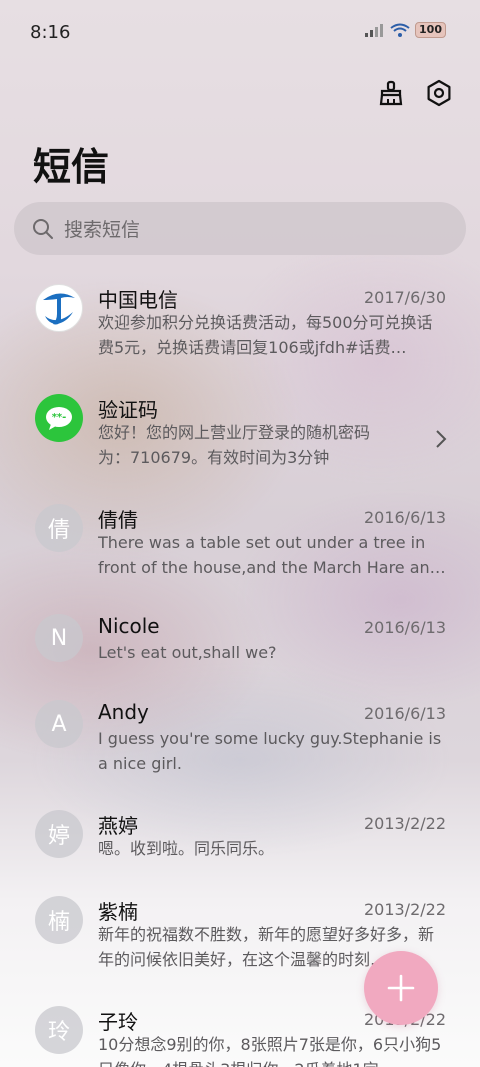 The height and width of the screenshot is (1067, 480). Describe the element at coordinates (59, 638) in the screenshot. I see `avatar: N` at that location.